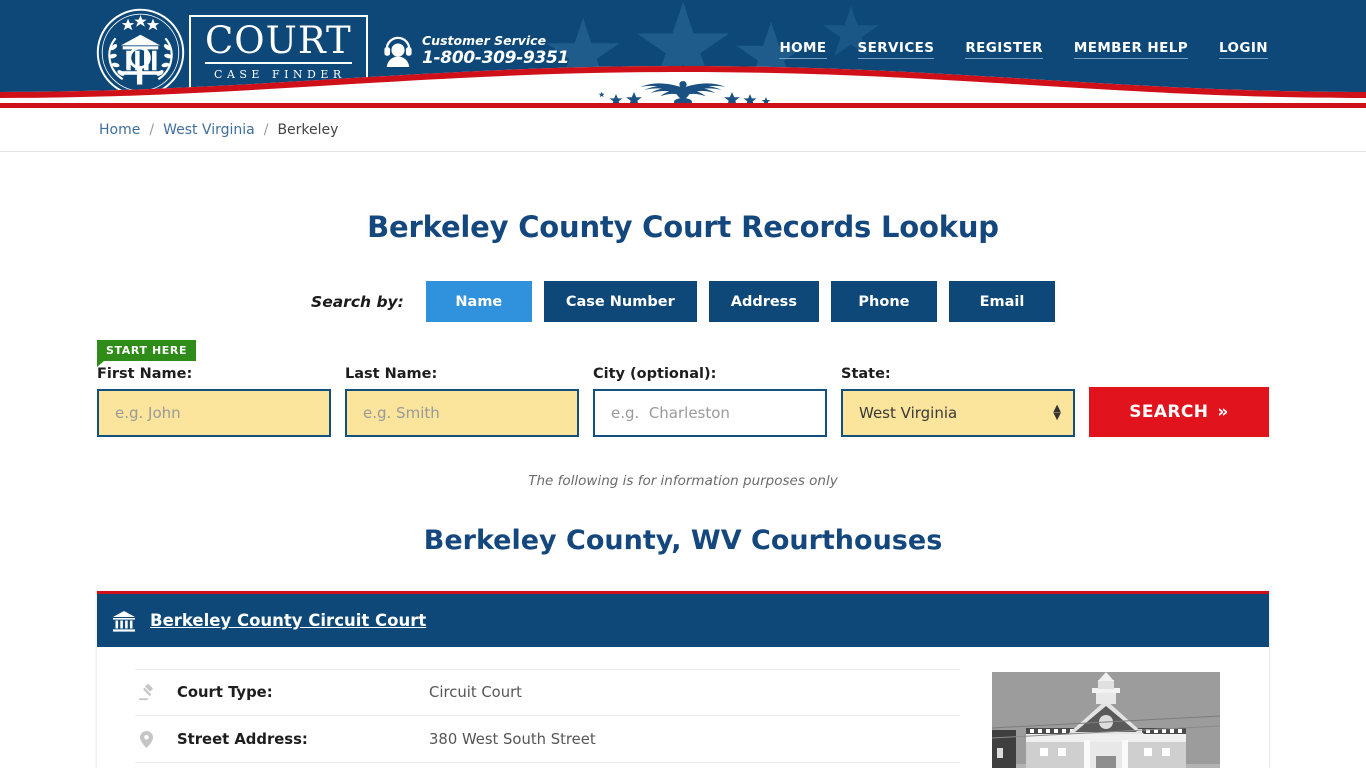 This screenshot has height=768, width=1366. What do you see at coordinates (803, 49) in the screenshot?
I see `nav-item-home: HOME` at bounding box center [803, 49].